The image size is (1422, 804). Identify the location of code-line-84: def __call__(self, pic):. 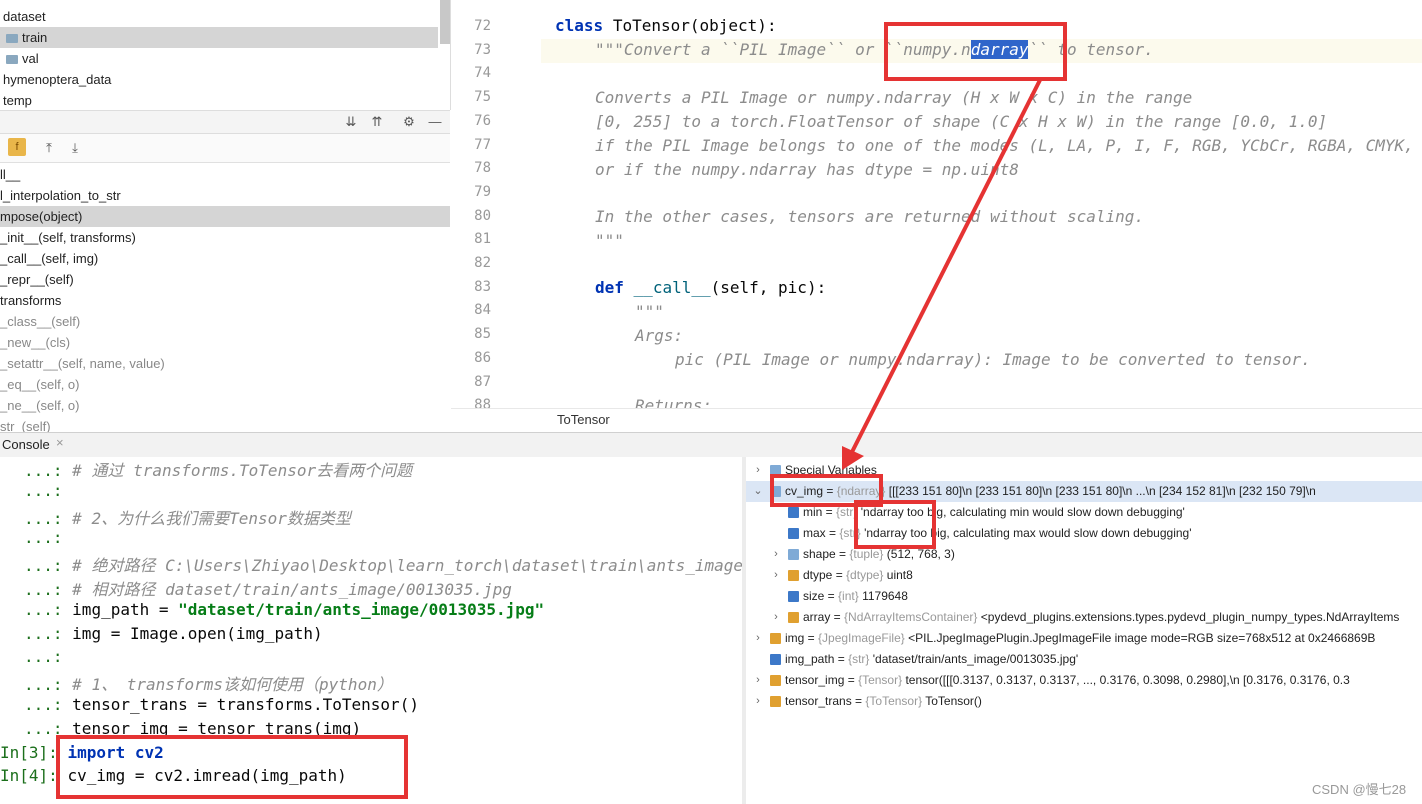
(711, 287).